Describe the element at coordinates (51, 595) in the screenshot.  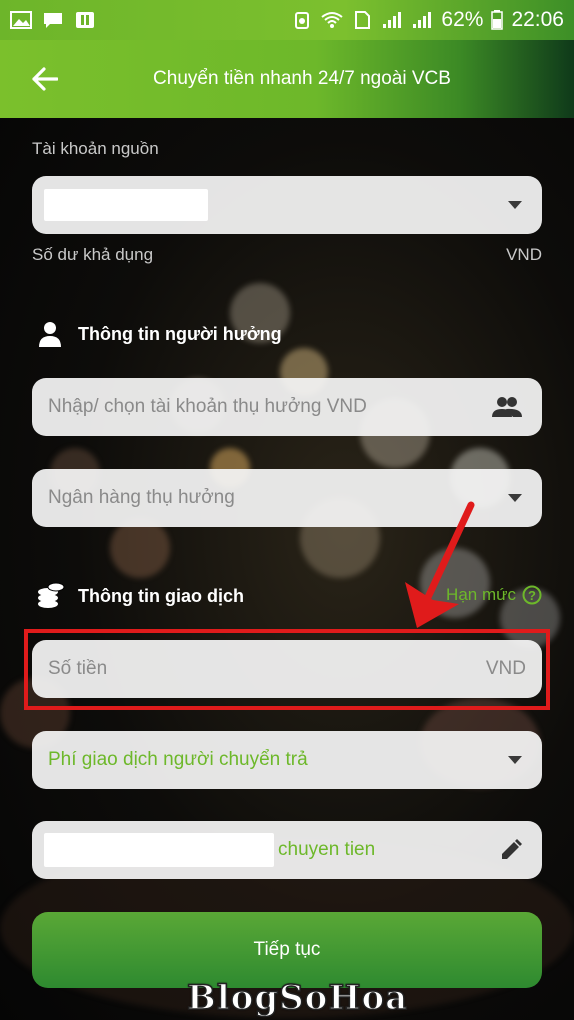
I see `coins-icon` at that location.